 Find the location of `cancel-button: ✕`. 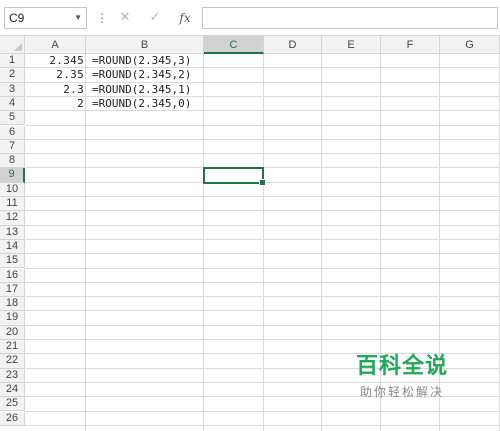

cancel-button: ✕ is located at coordinates (125, 18).